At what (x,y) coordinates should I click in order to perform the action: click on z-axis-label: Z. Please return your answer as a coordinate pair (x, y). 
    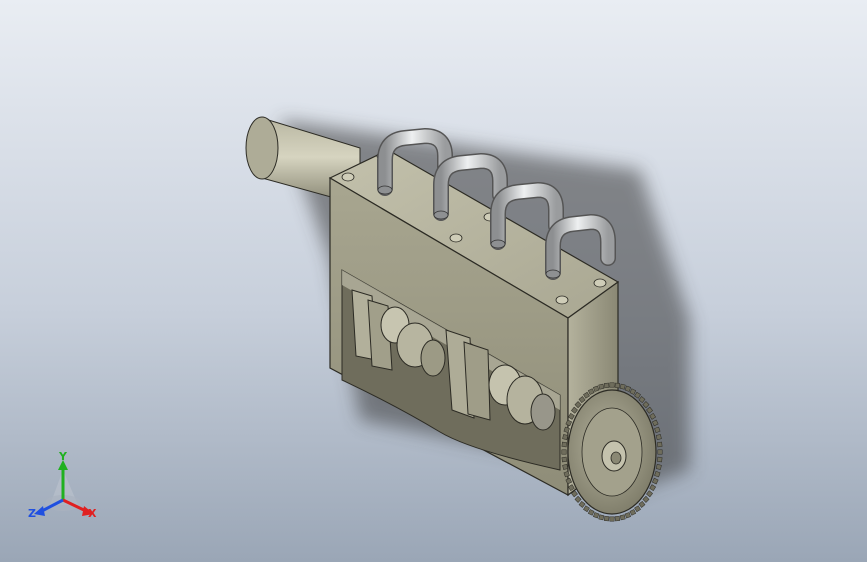
    Looking at the image, I should click on (32, 513).